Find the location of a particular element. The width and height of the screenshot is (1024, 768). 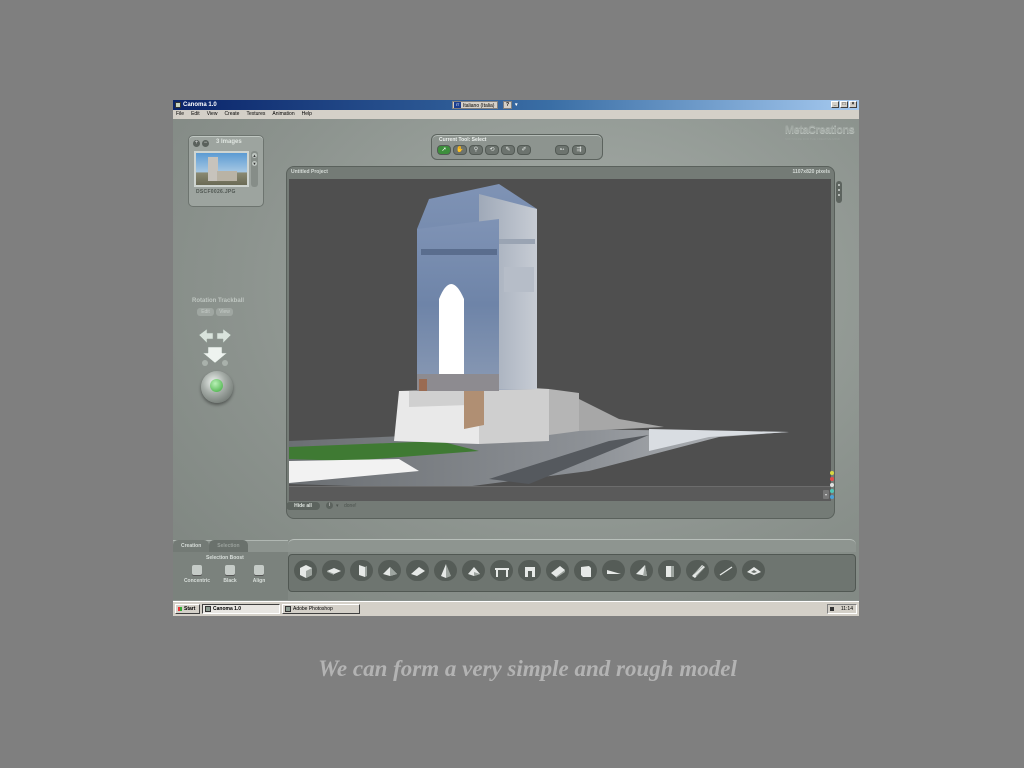

start-button: Start is located at coordinates (187, 609).